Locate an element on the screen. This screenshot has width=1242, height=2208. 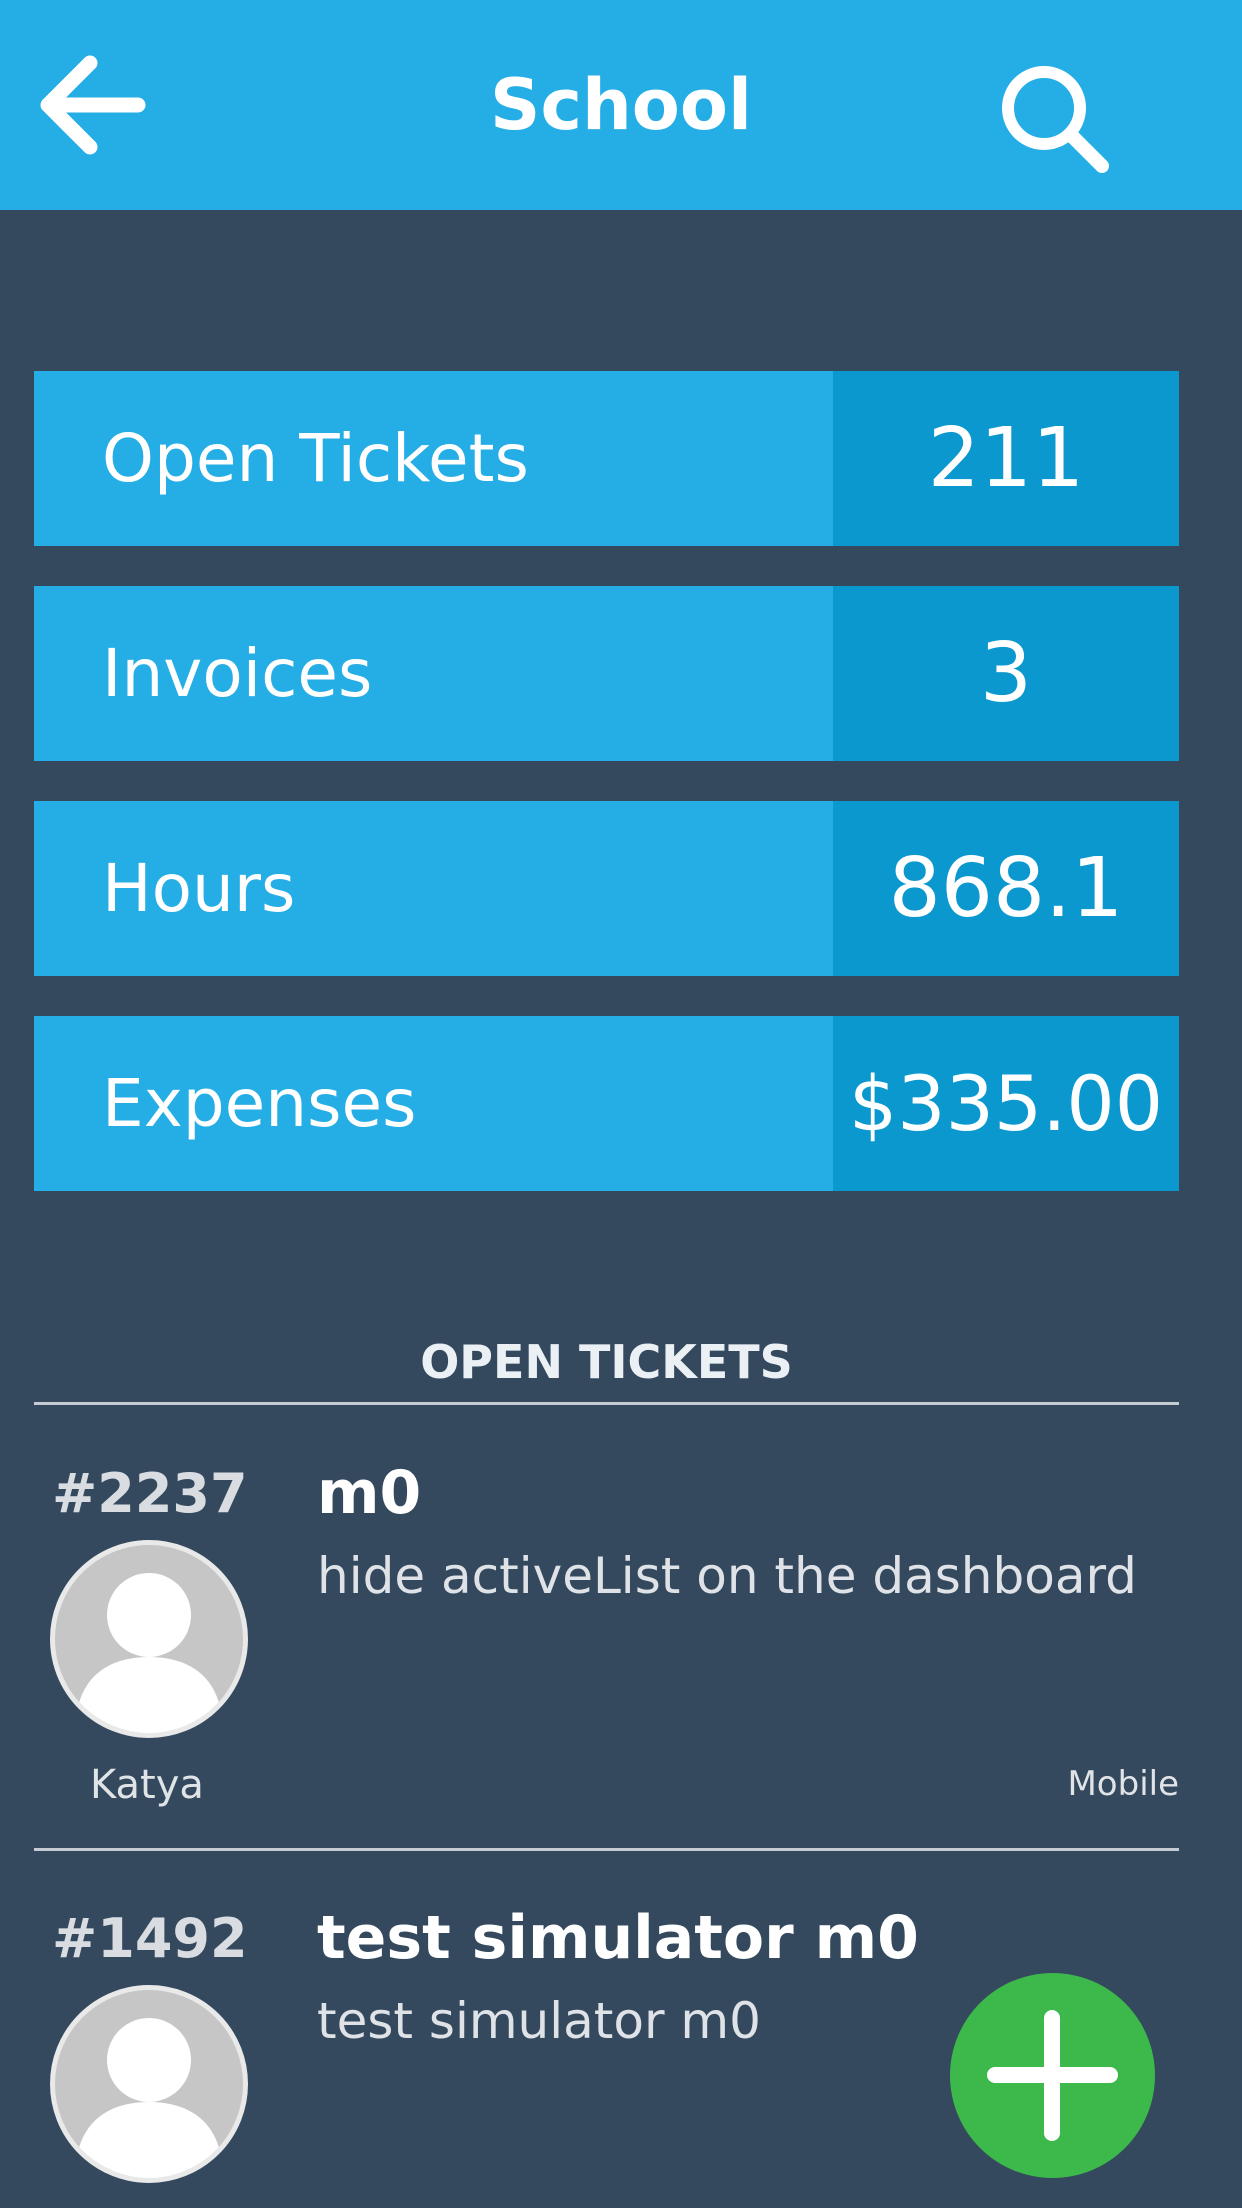
add-ticket-button is located at coordinates (1052, 2075).